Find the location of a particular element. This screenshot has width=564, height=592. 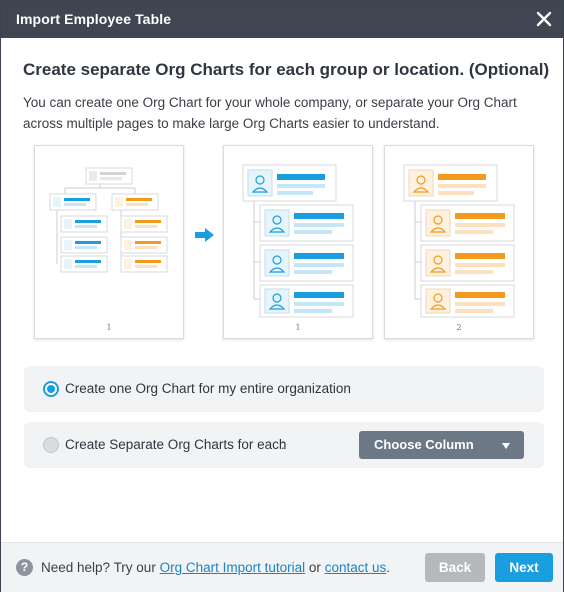

help-icon: ? is located at coordinates (24, 567).